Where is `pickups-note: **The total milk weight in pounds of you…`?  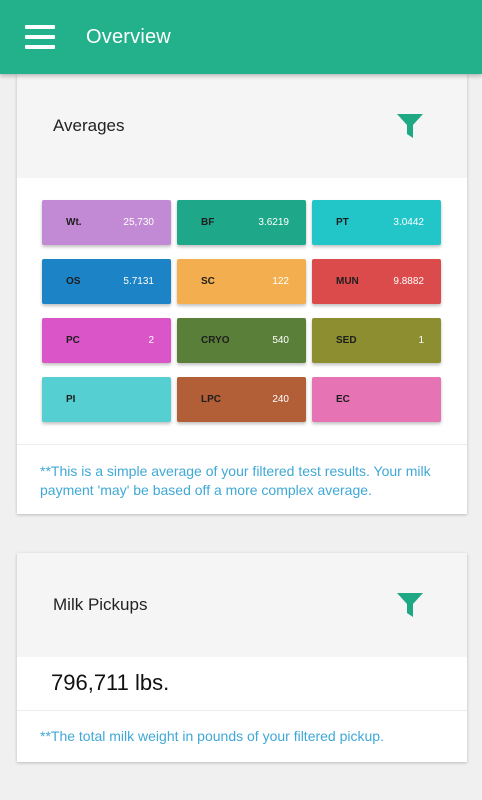 pickups-note: **The total milk weight in pounds of you… is located at coordinates (212, 736).